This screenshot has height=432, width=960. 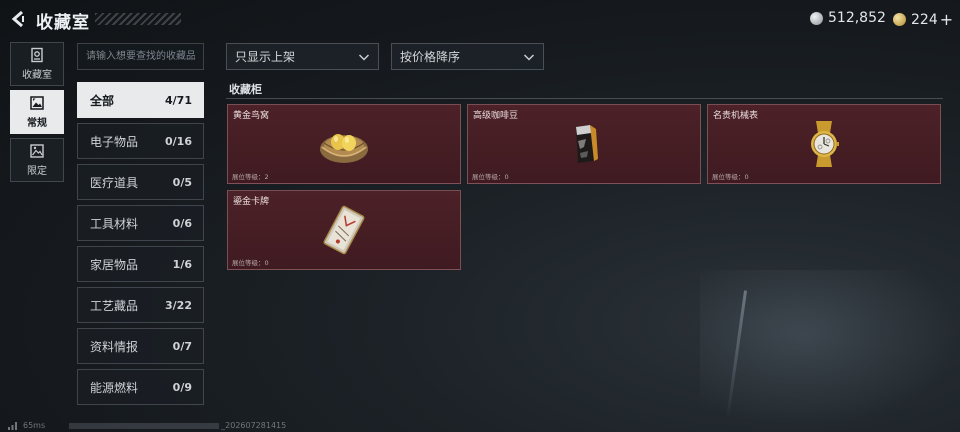 What do you see at coordinates (736, 116) in the screenshot?
I see `item-name: 名贵机械表` at bounding box center [736, 116].